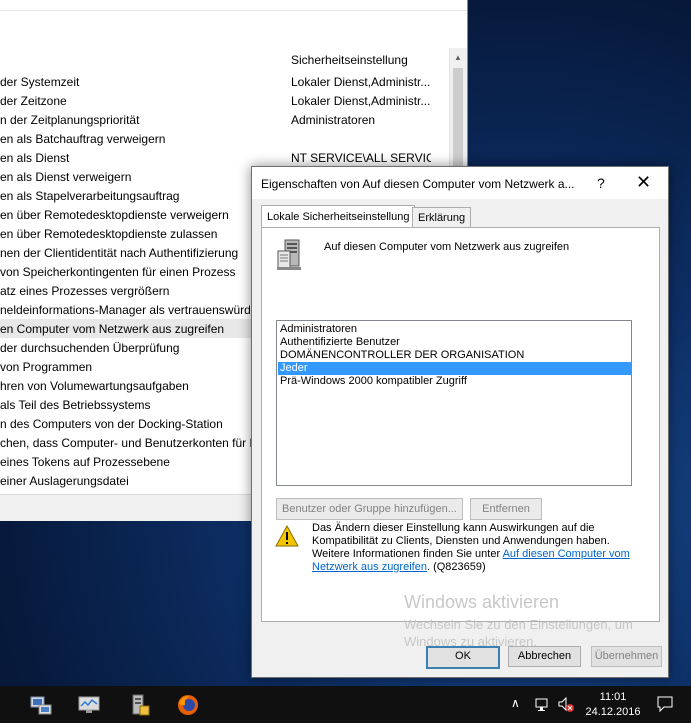 The height and width of the screenshot is (723, 691). What do you see at coordinates (442, 217) in the screenshot?
I see `tab-explanation: Erklärung` at bounding box center [442, 217].